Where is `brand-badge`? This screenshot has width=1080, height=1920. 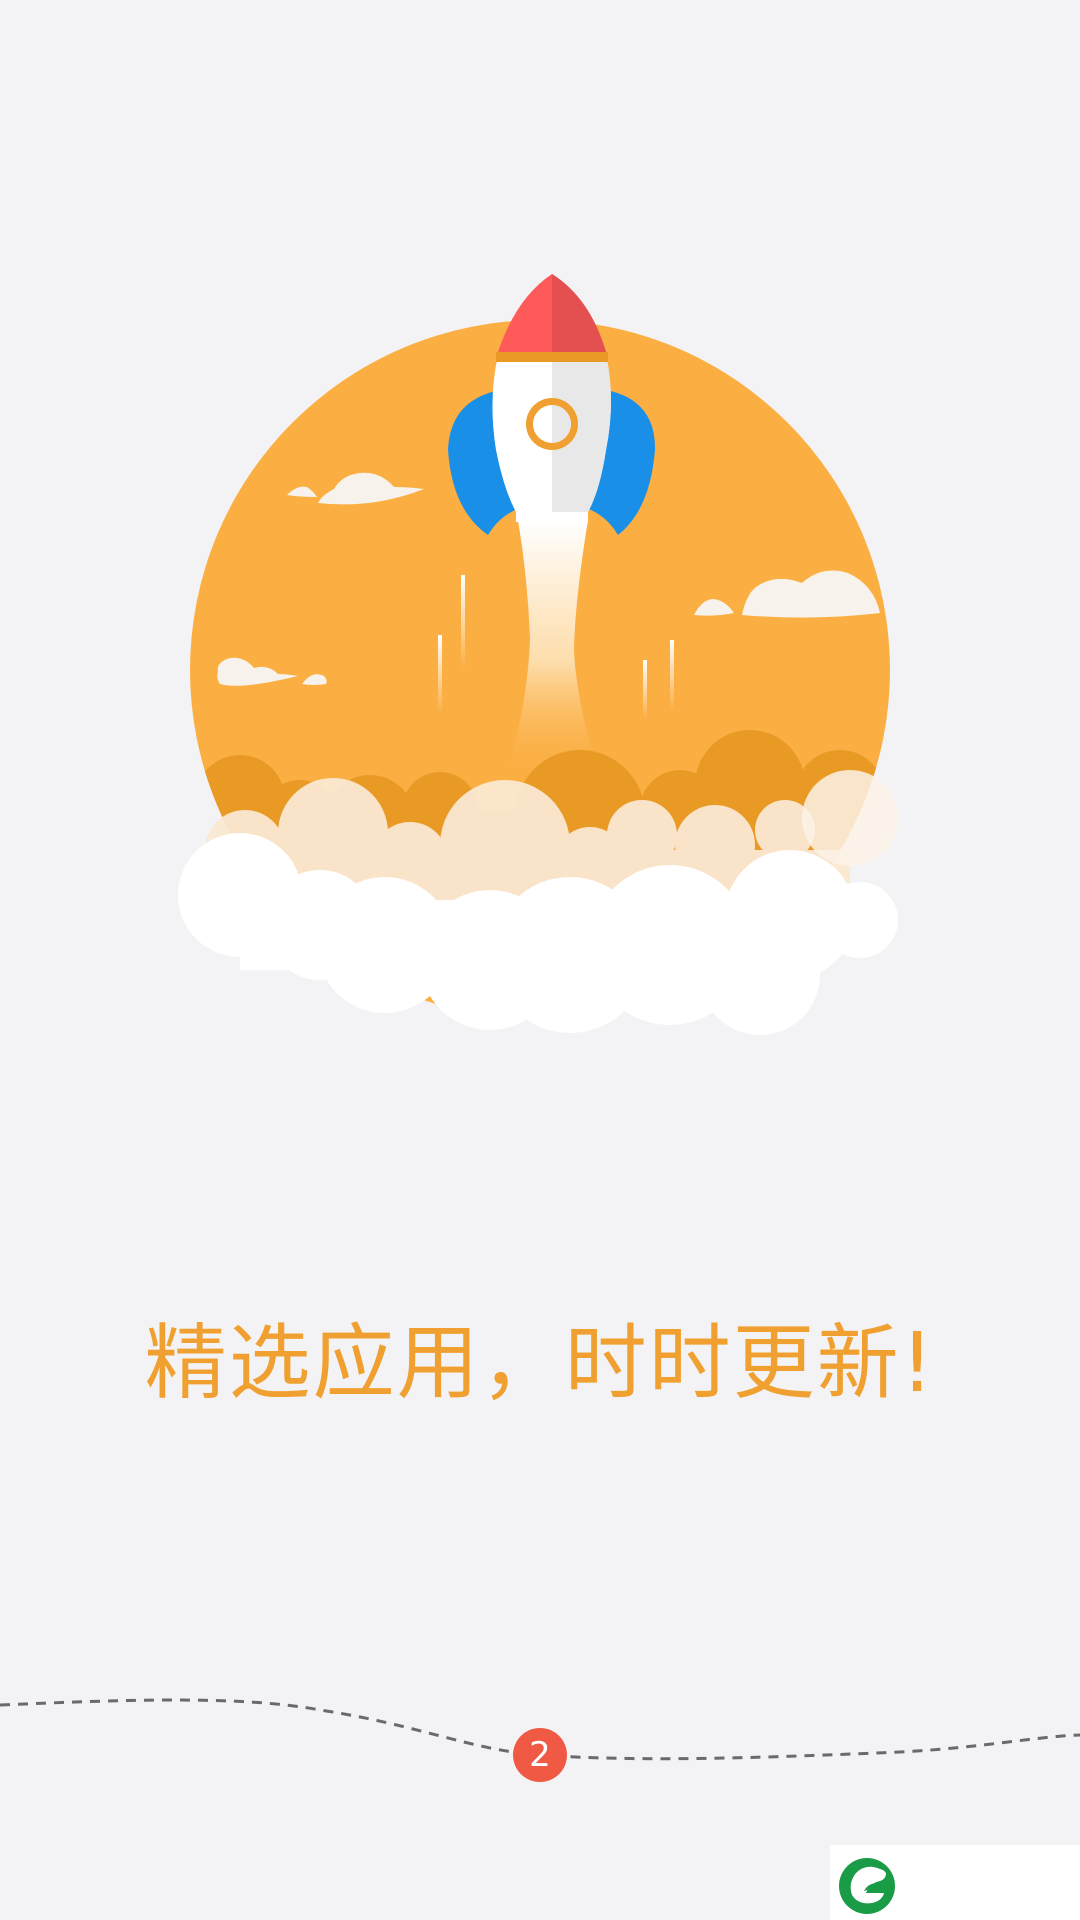 brand-badge is located at coordinates (955, 1882).